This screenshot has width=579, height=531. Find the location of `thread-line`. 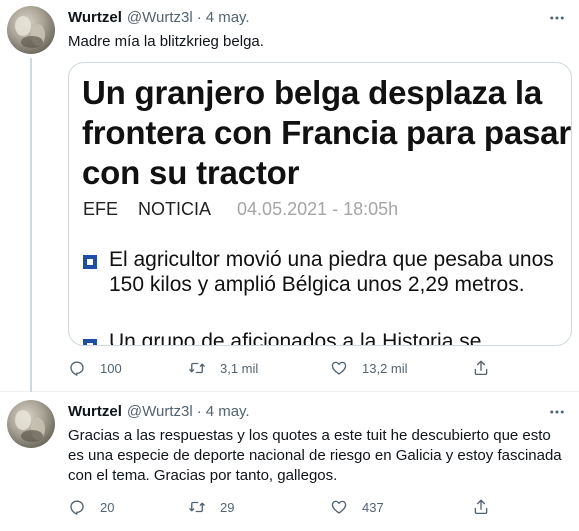

thread-line is located at coordinates (31, 225).